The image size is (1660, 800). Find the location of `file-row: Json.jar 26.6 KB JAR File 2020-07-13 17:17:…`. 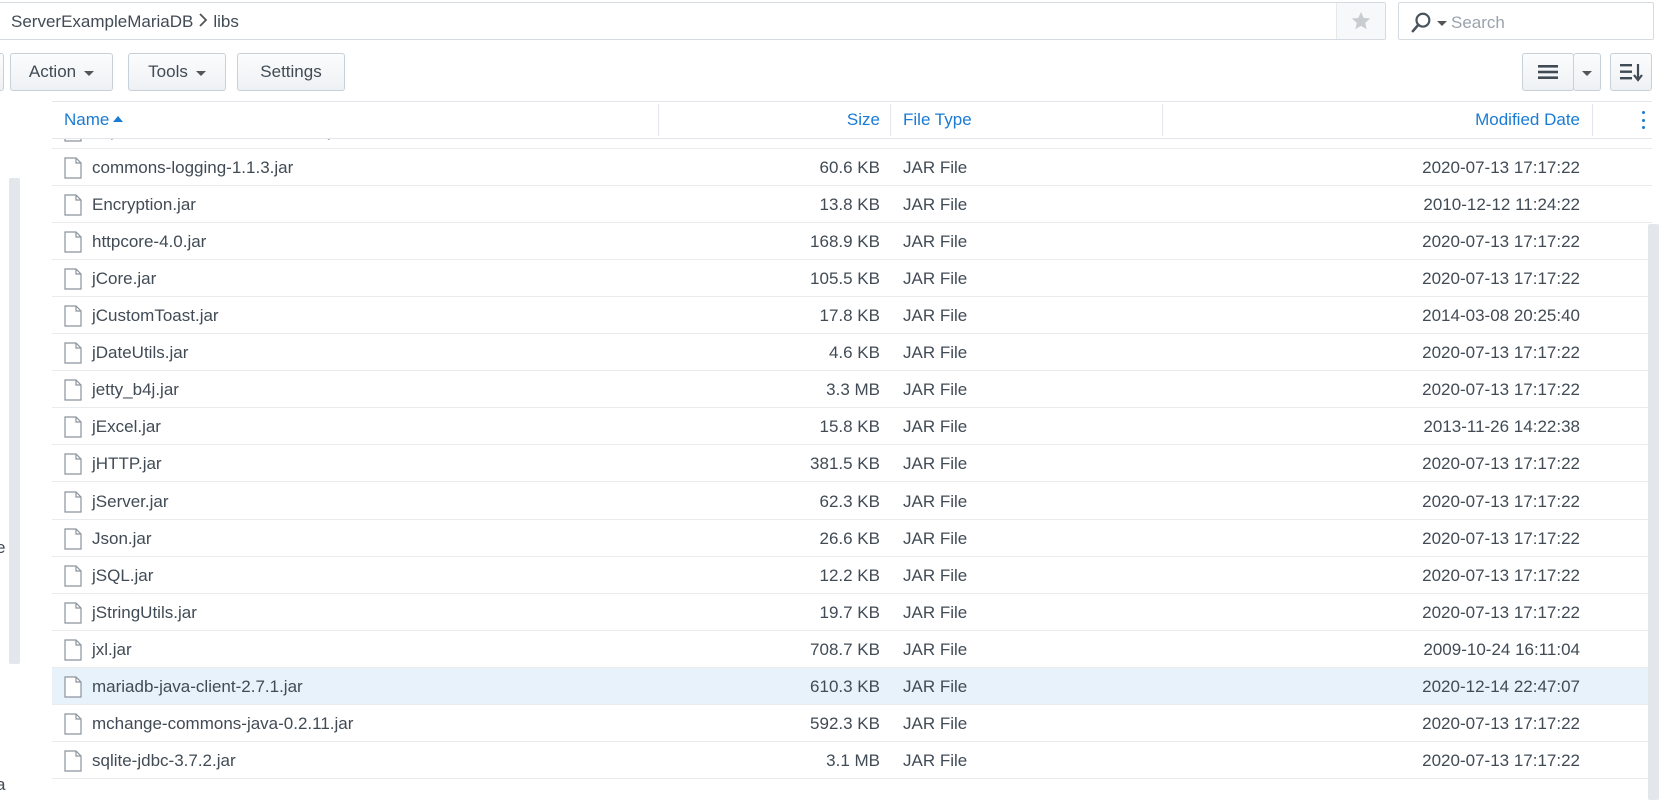

file-row: Json.jar 26.6 KB JAR File 2020-07-13 17:17:… is located at coordinates (852, 538).